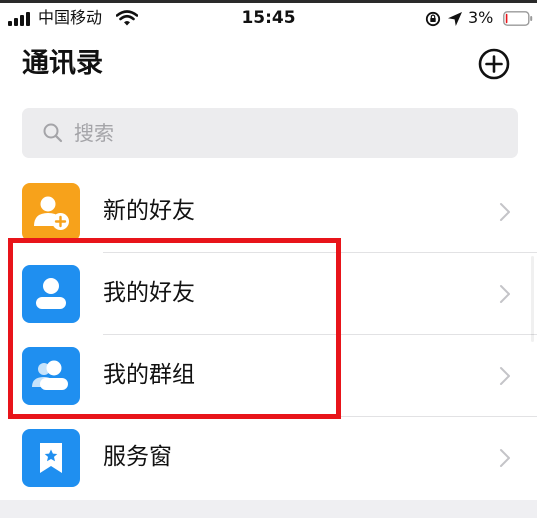 The width and height of the screenshot is (537, 518). What do you see at coordinates (518, 18) in the screenshot?
I see `battery-icon` at bounding box center [518, 18].